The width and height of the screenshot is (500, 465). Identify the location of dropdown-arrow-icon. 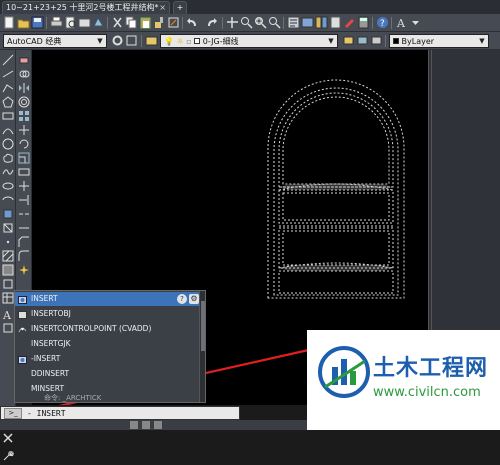
(415, 22).